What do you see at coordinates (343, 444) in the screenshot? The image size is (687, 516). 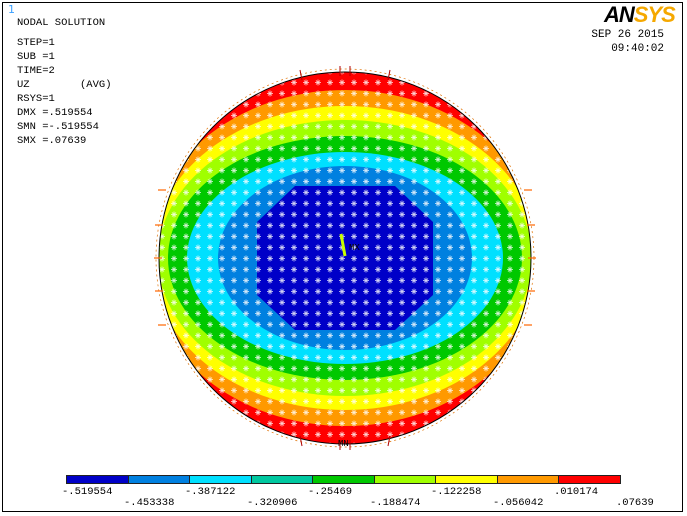 I see `min-marker: MN` at bounding box center [343, 444].